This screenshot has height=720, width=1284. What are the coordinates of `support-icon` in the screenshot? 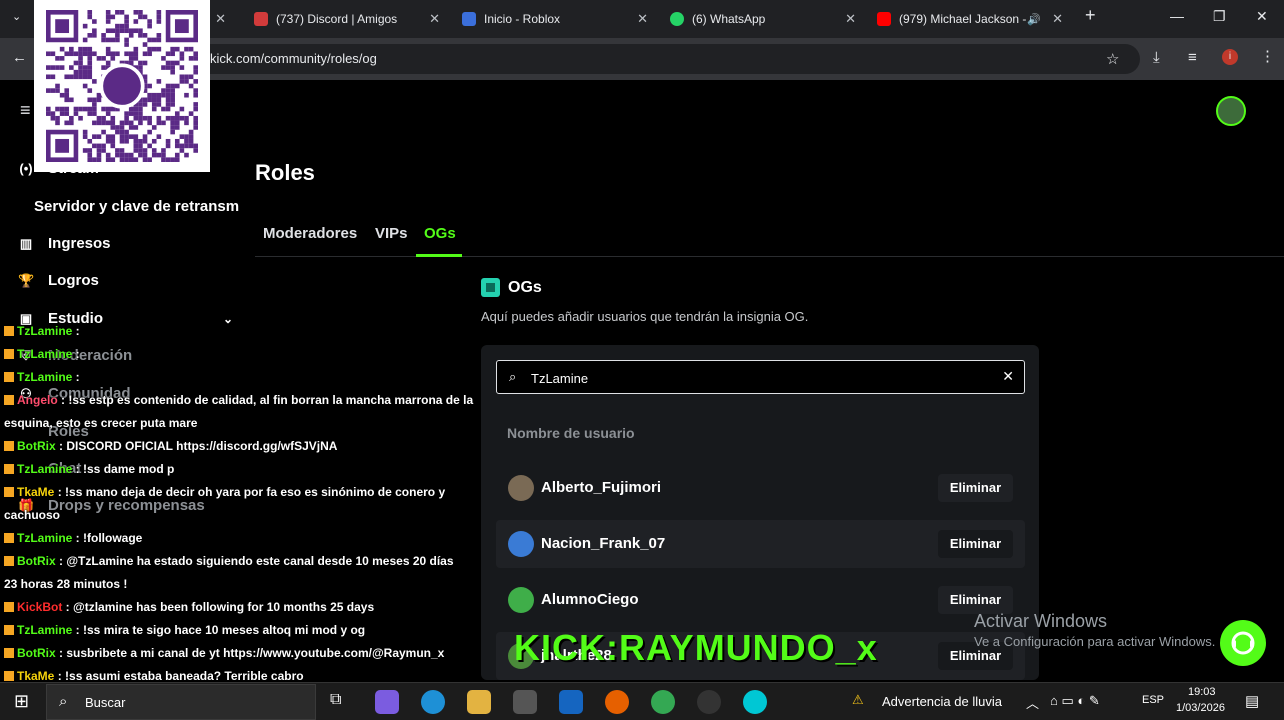 It's located at (1243, 643).